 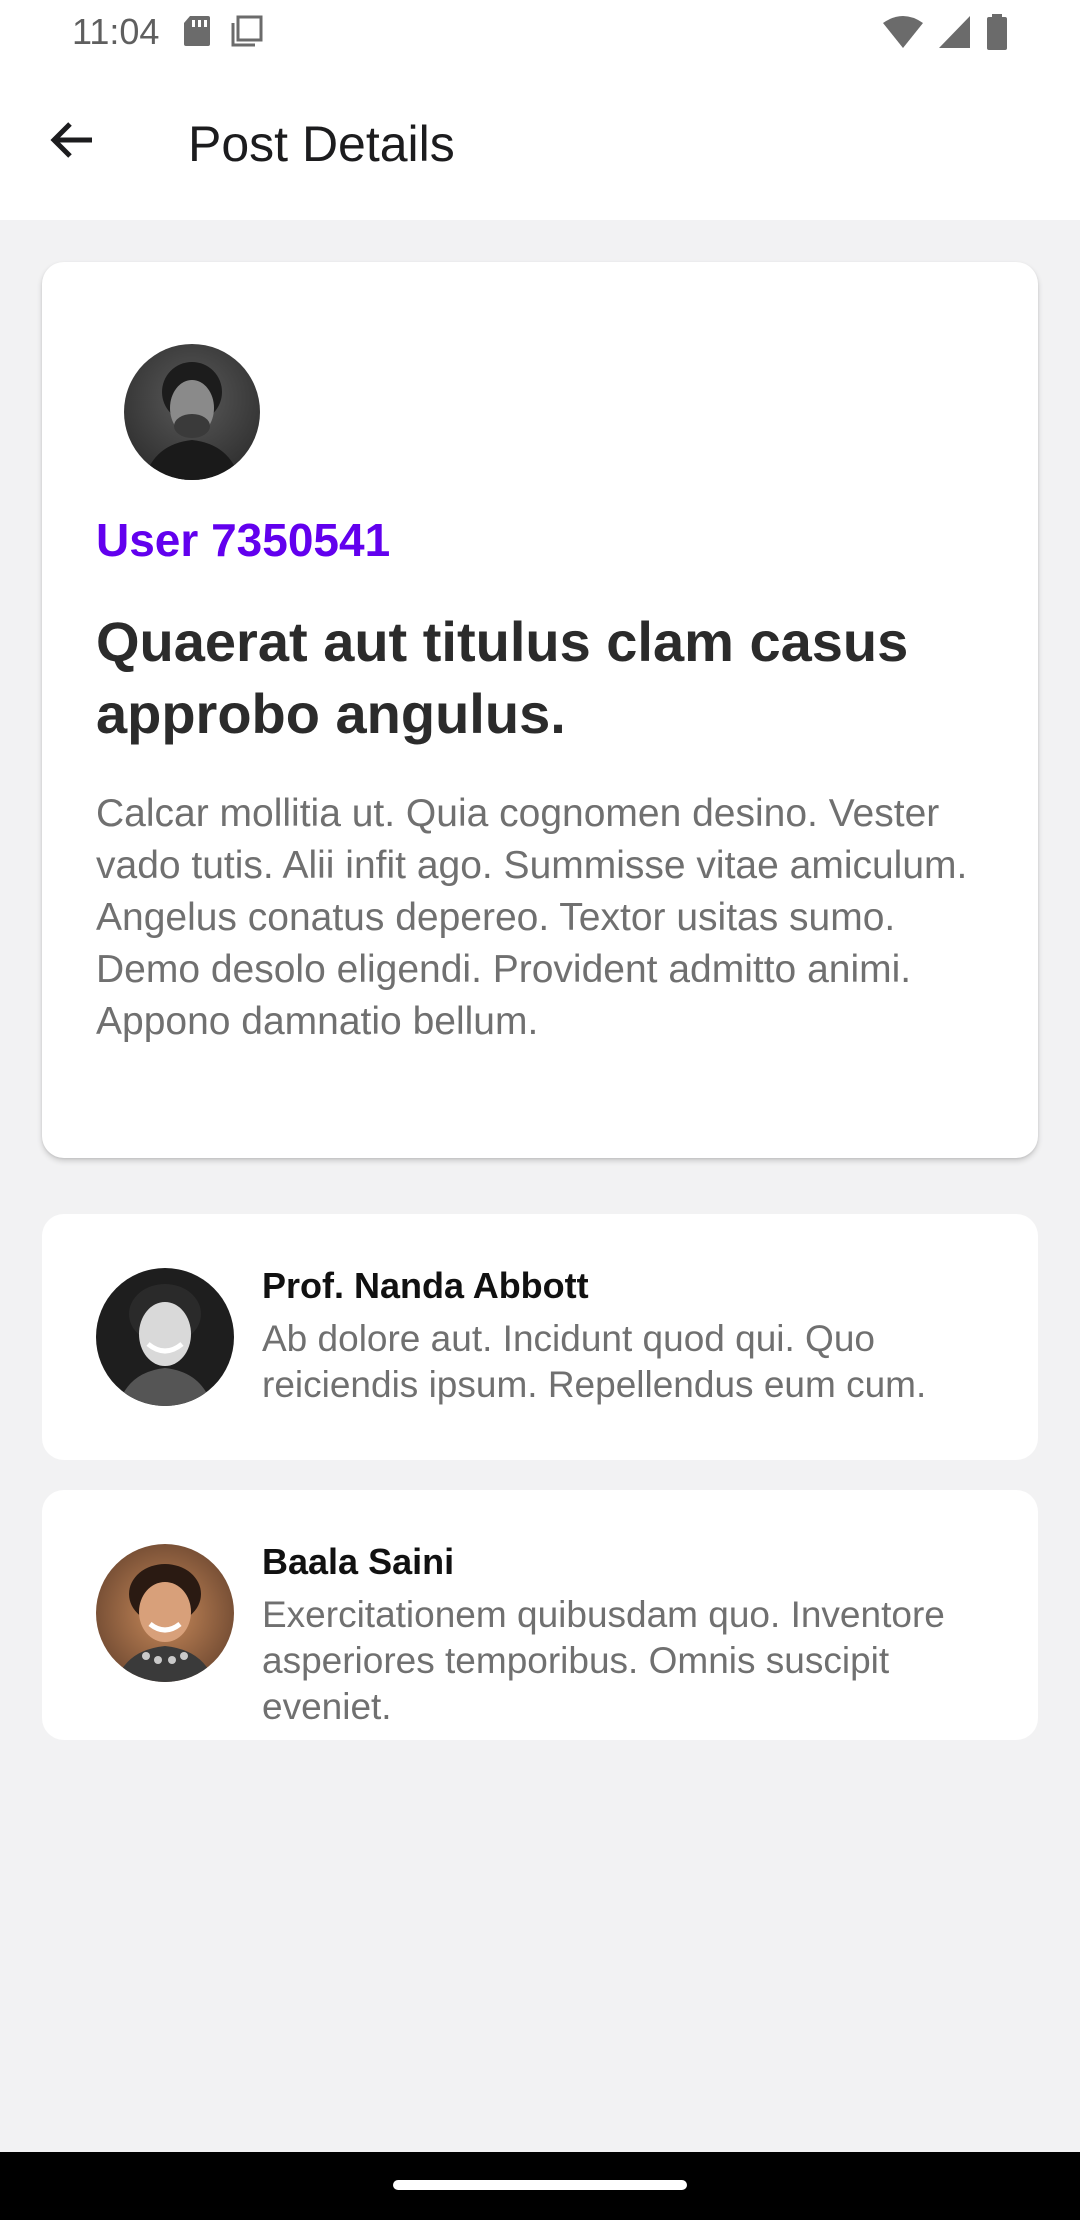 I want to click on system-nav-bar, so click(x=540, y=2186).